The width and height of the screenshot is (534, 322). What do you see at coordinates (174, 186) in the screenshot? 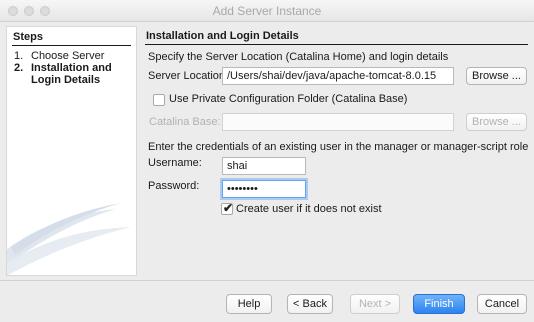
I see `password-label: Password:` at bounding box center [174, 186].